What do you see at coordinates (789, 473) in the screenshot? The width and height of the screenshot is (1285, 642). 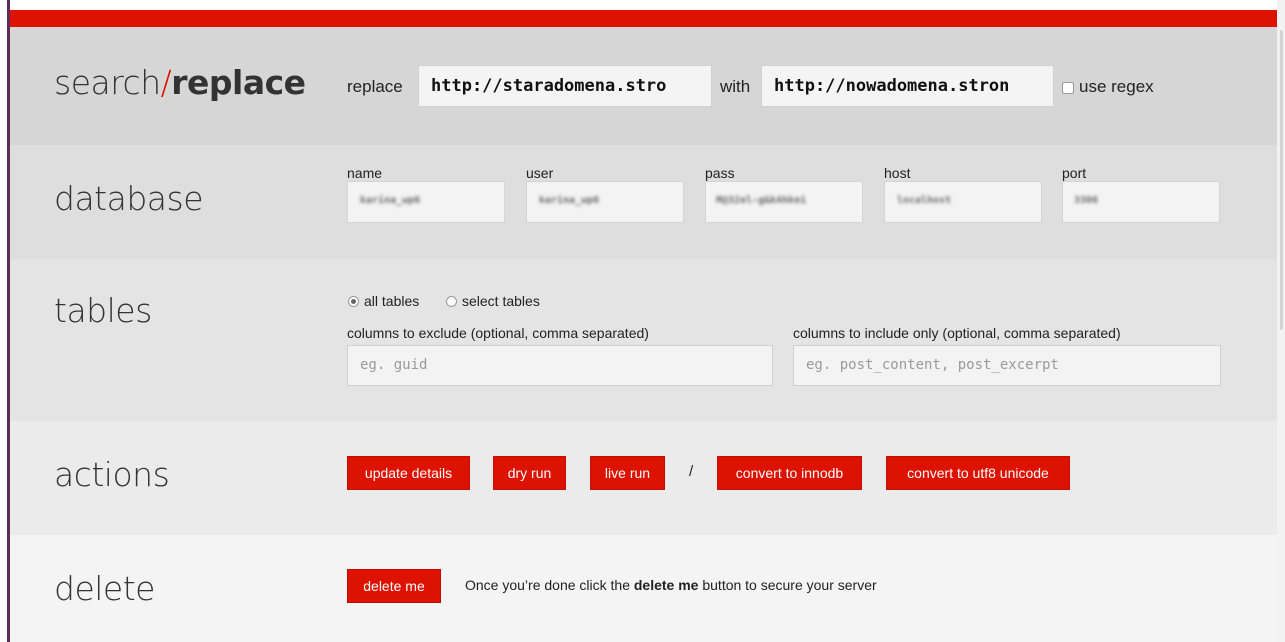 I see `convert-innodb-button: convert to innodb` at bounding box center [789, 473].